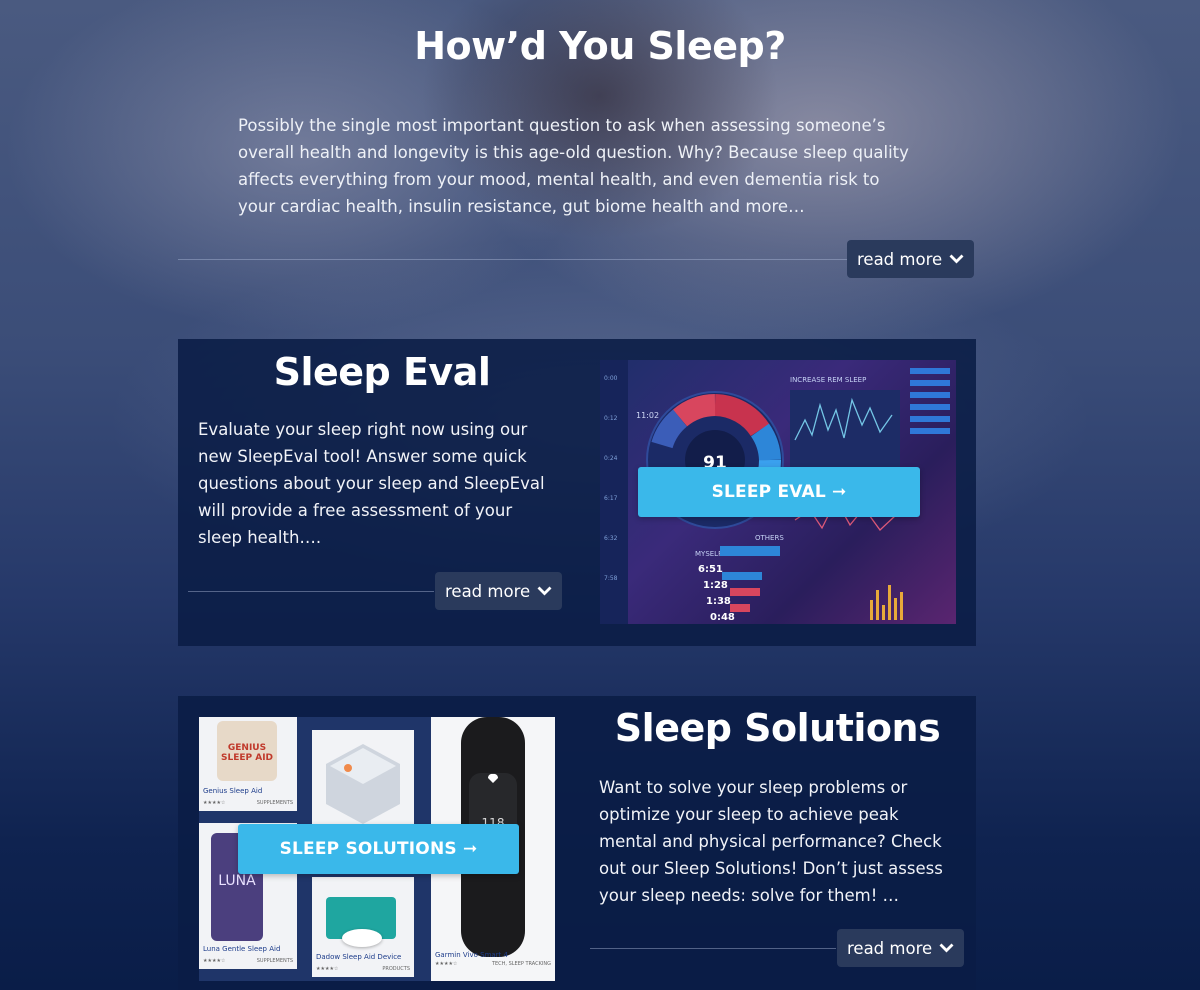  What do you see at coordinates (611, 538) in the screenshot?
I see `svg-text: 6:32` at bounding box center [611, 538].